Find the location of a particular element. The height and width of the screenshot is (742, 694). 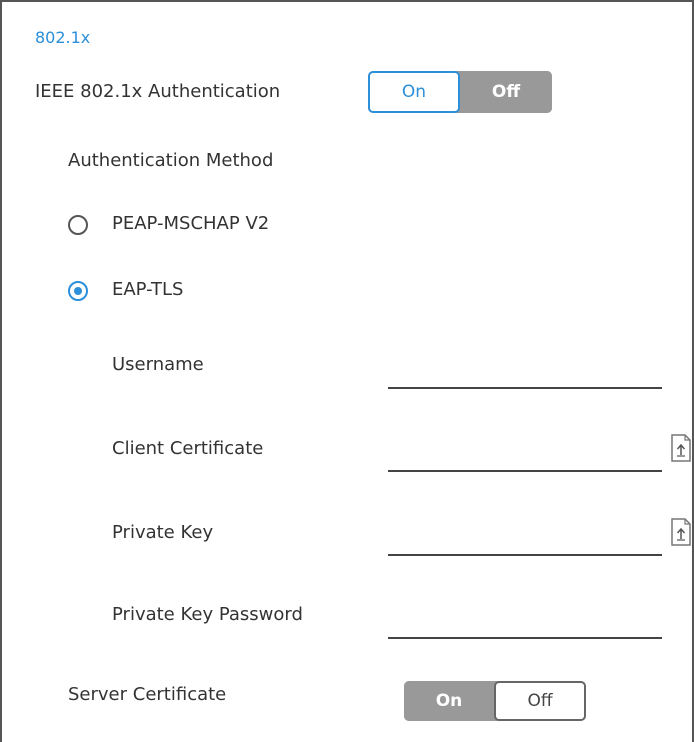

client-certificate-label: Client Certificate is located at coordinates (188, 448).